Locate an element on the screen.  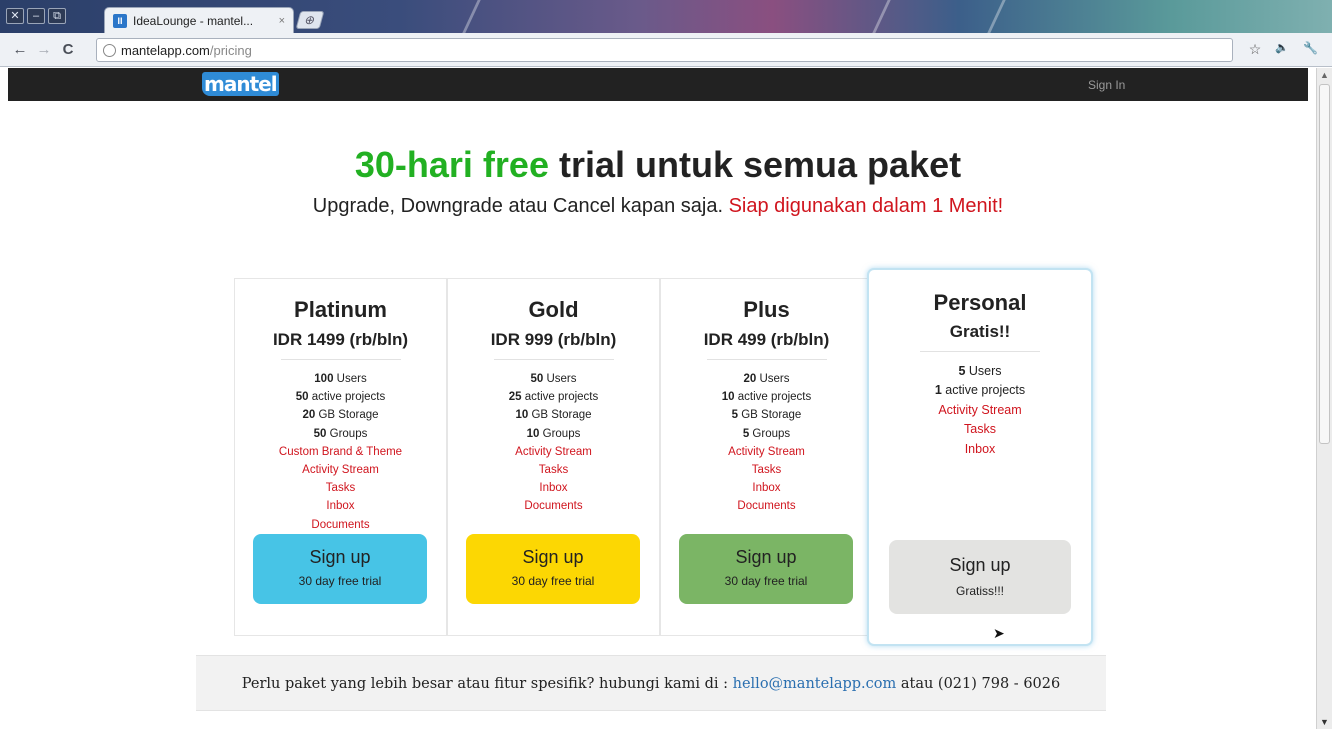
stat-users: 50 Users is located at coordinates (553, 379).